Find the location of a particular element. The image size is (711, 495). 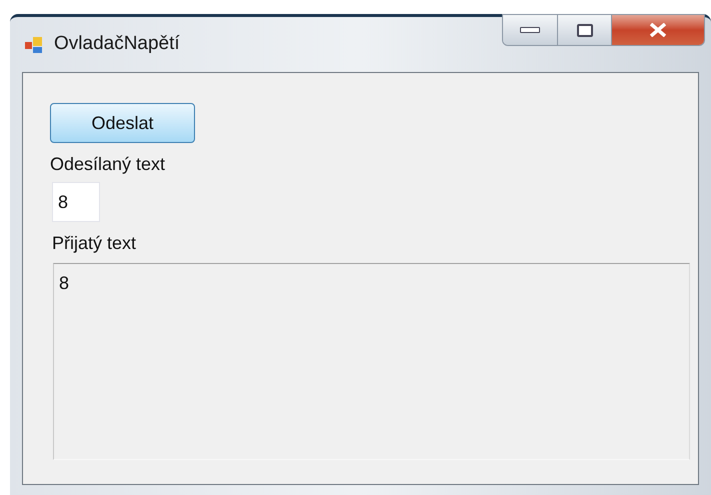

sent-text-field: 8 is located at coordinates (76, 202).